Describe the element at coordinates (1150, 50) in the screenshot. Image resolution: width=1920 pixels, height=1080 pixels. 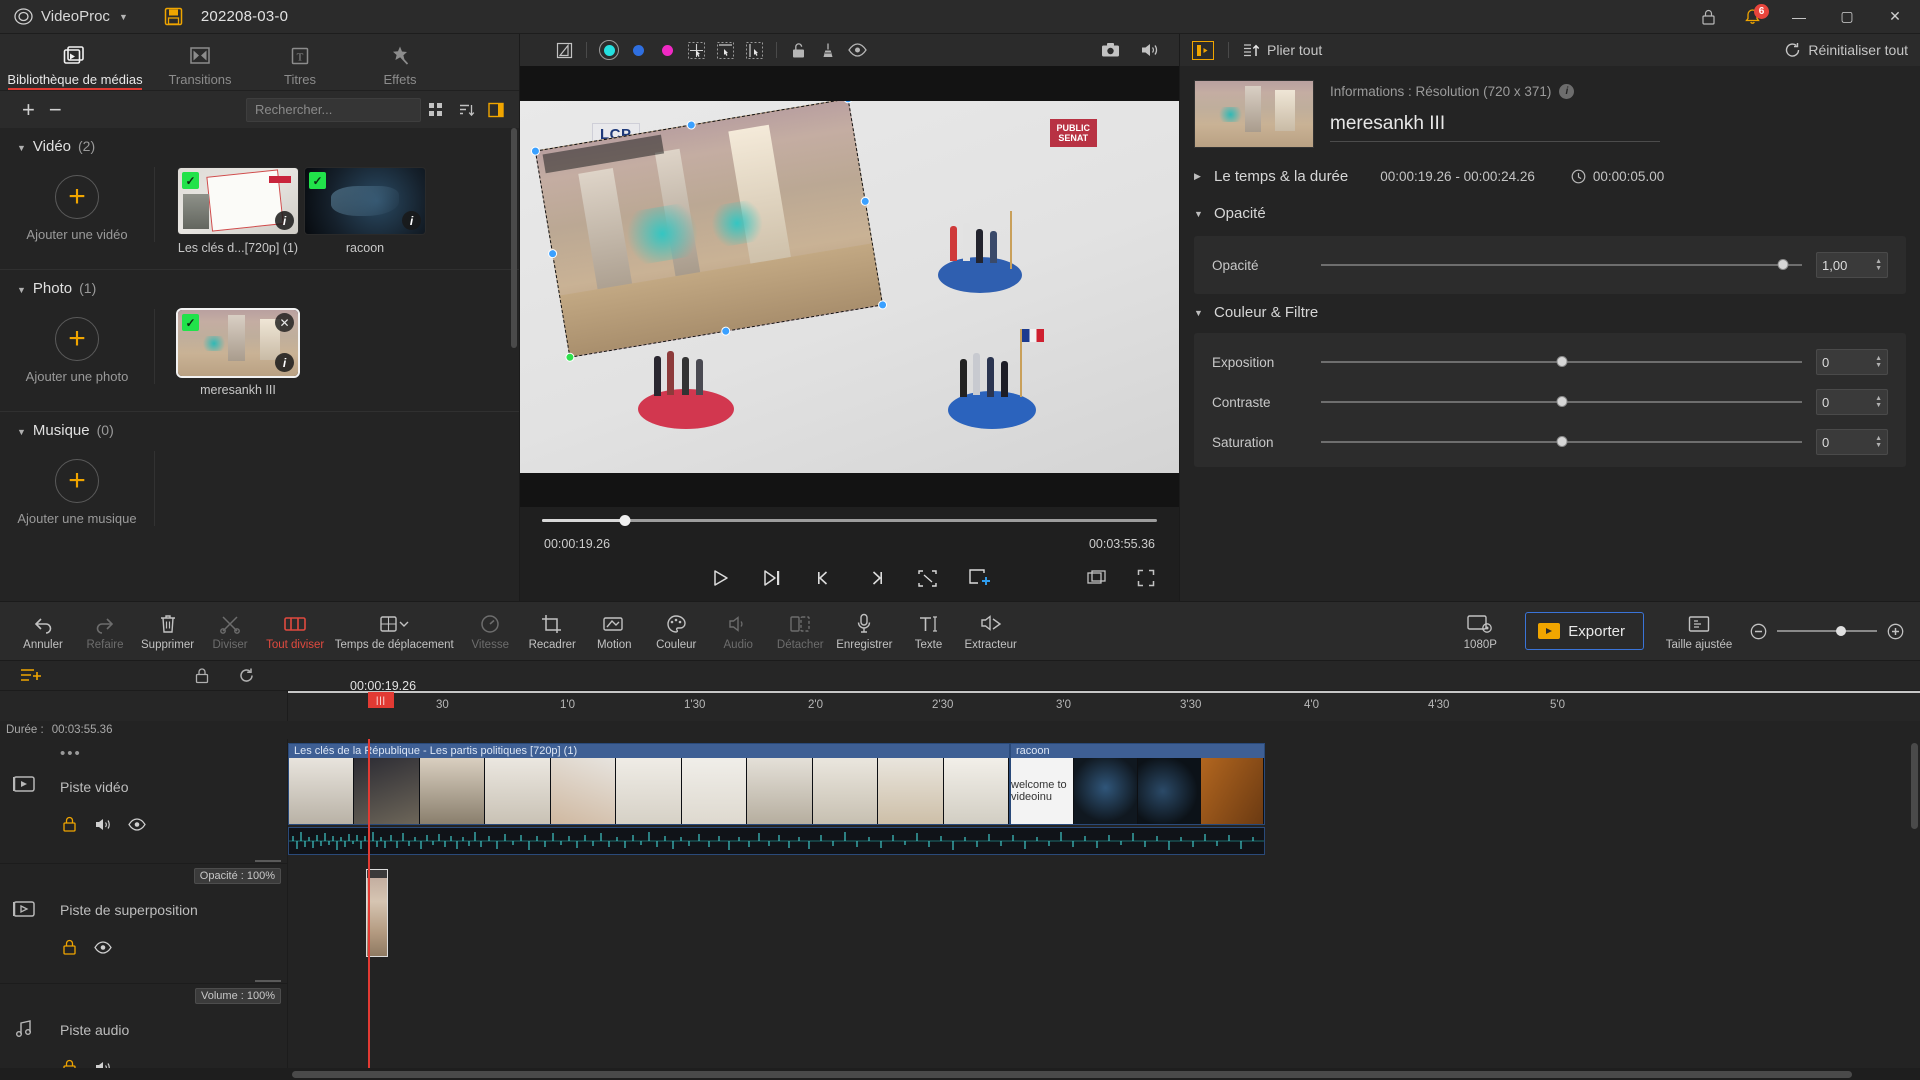
I see `speaker-icon` at that location.